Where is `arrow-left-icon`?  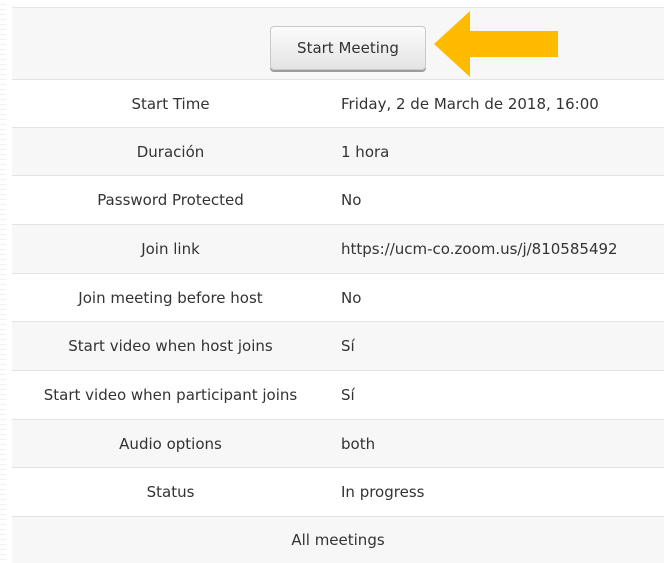 arrow-left-icon is located at coordinates (496, 44).